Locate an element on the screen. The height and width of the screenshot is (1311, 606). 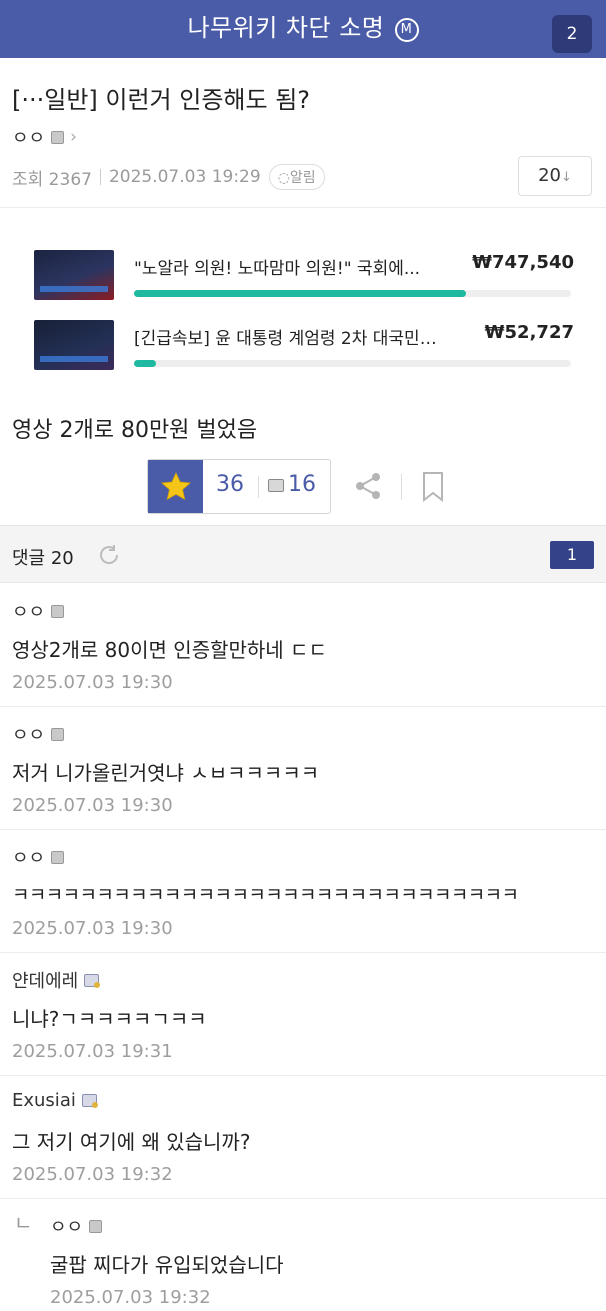
comment-page-button: 1 is located at coordinates (572, 555).